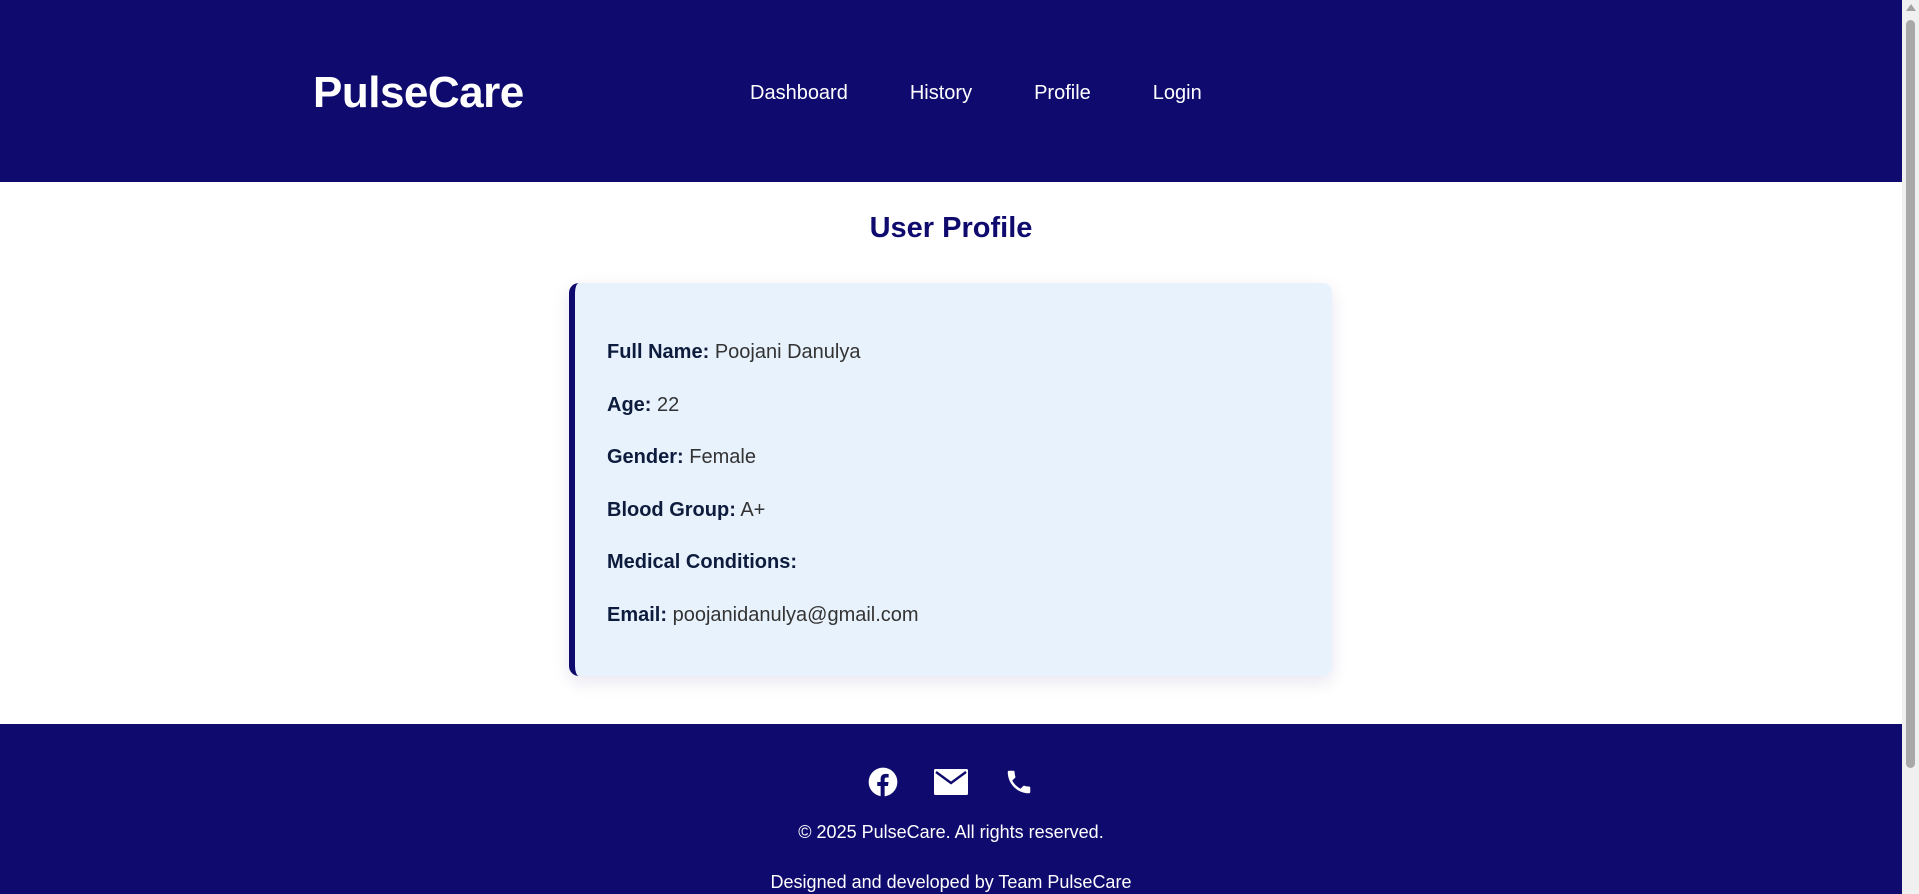  I want to click on full-name-field: Full Name: Poojani Danulya, so click(733, 352).